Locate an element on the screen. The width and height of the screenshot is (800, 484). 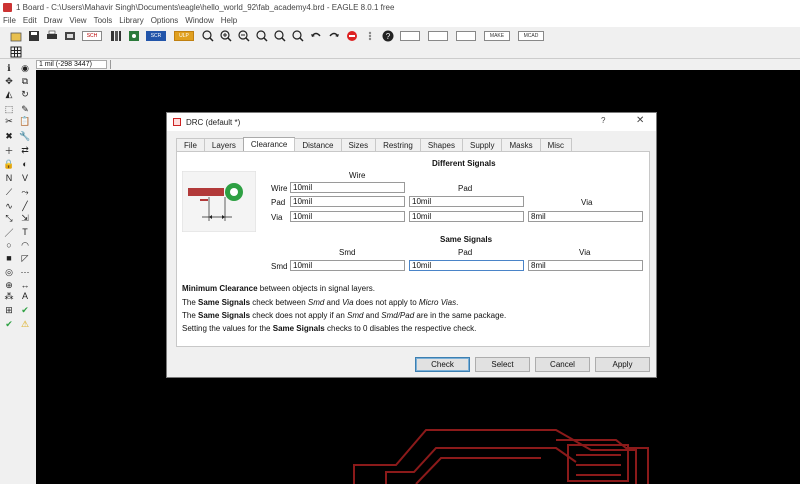
tab-shapes: Shapes is located at coordinates (441, 145).